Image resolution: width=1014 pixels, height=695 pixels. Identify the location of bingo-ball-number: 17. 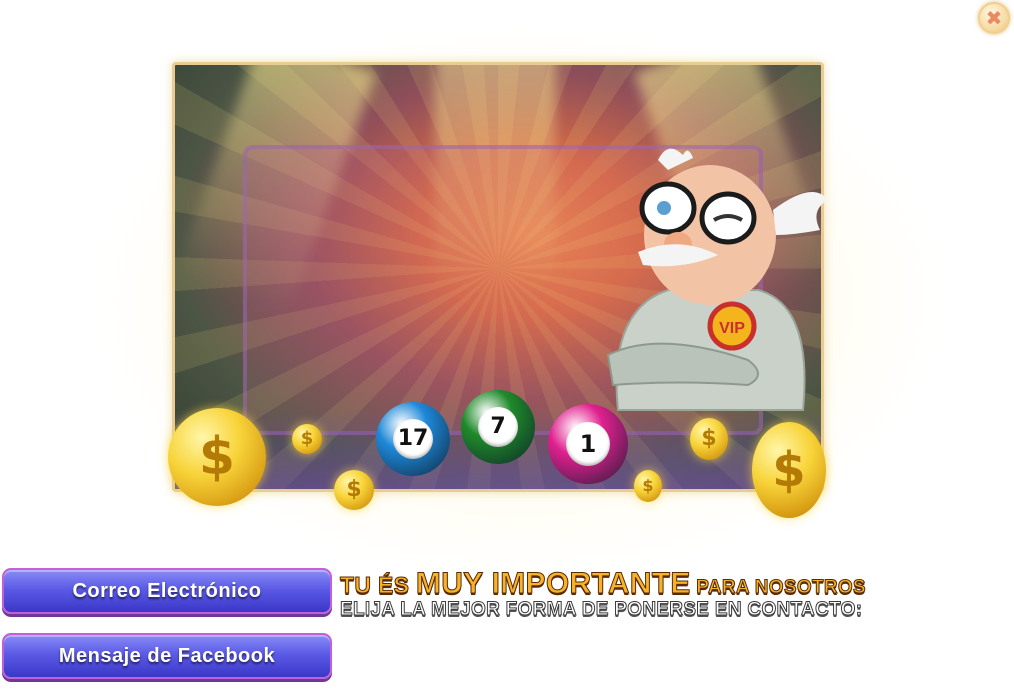
(413, 439).